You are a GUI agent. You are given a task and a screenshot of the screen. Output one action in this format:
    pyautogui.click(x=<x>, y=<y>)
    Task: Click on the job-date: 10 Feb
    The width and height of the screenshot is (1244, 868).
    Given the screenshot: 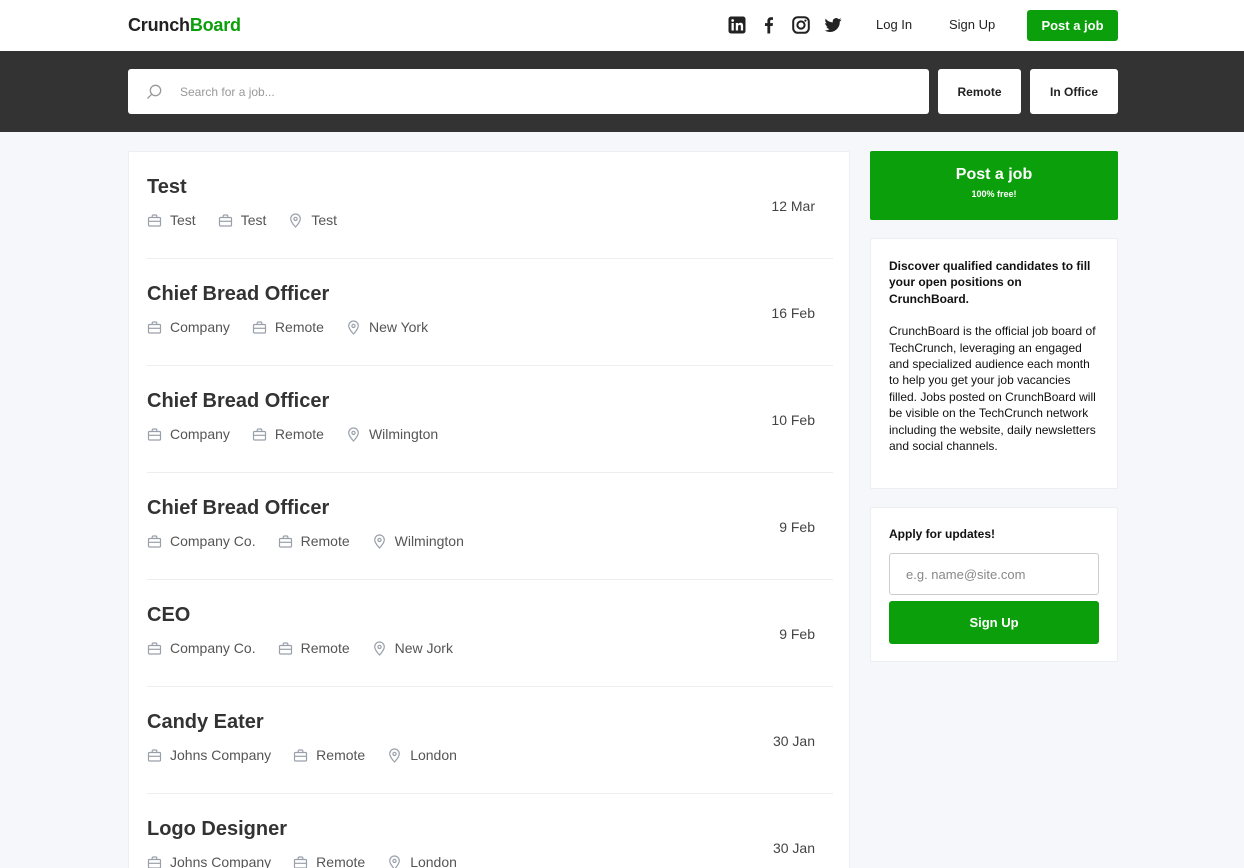 What is the action you would take?
    pyautogui.click(x=793, y=420)
    